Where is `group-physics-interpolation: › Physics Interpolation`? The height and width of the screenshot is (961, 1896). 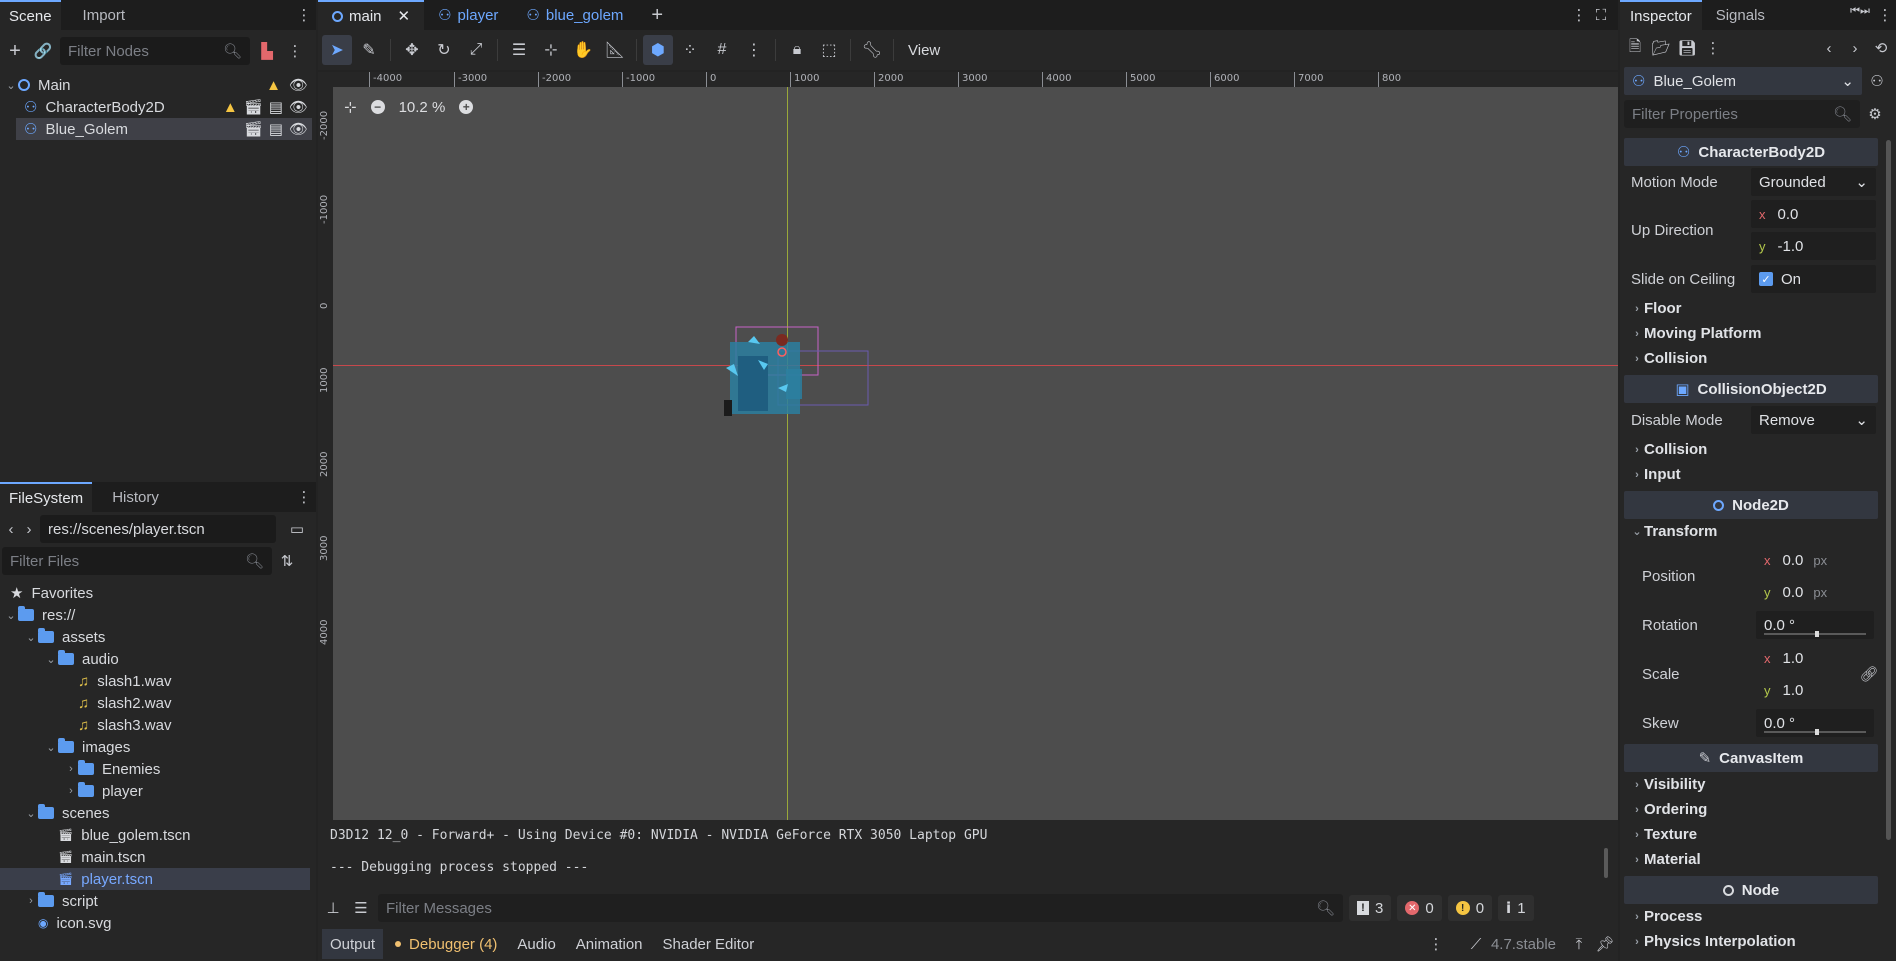
group-physics-interpolation: › Physics Interpolation is located at coordinates (1758, 941).